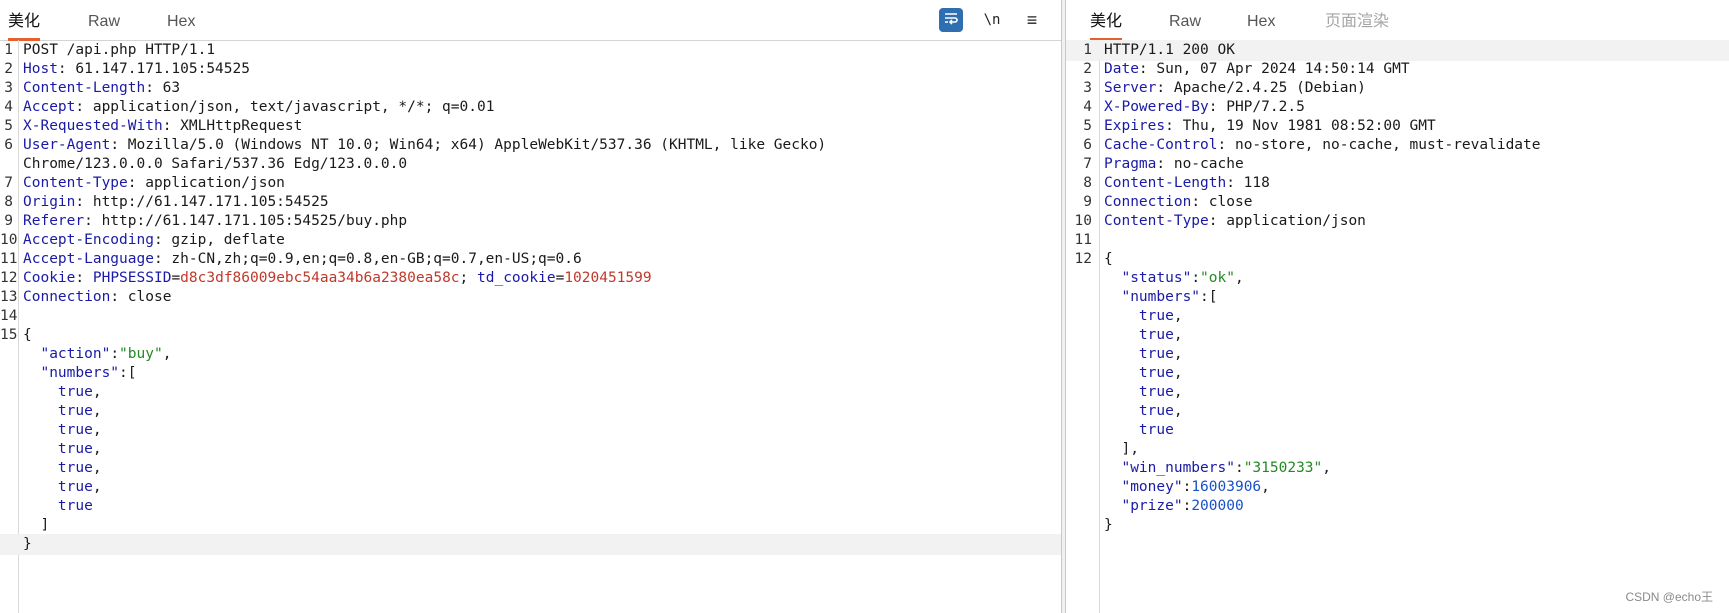 Image resolution: width=1729 pixels, height=613 pixels. What do you see at coordinates (1357, 19) in the screenshot?
I see `tab-render: 页面渲染` at bounding box center [1357, 19].